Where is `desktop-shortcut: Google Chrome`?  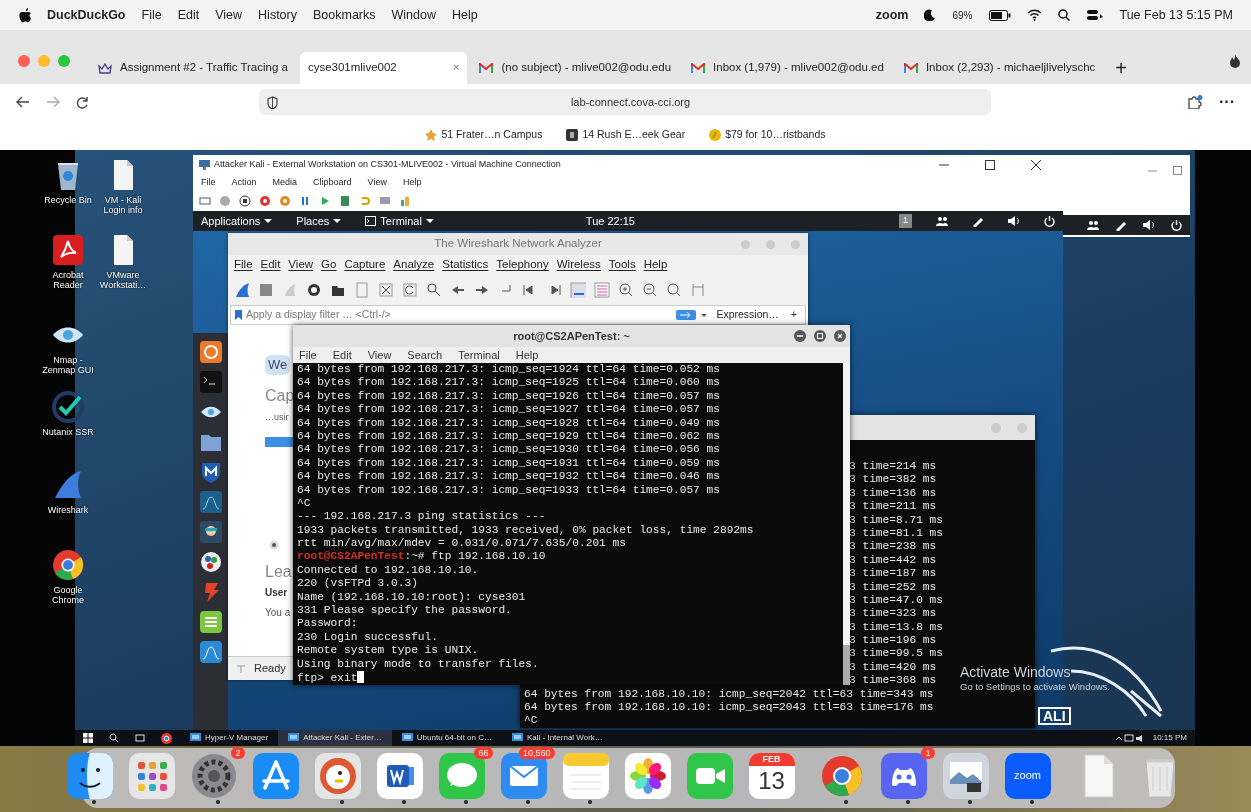
desktop-shortcut: Google Chrome is located at coordinates (68, 577).